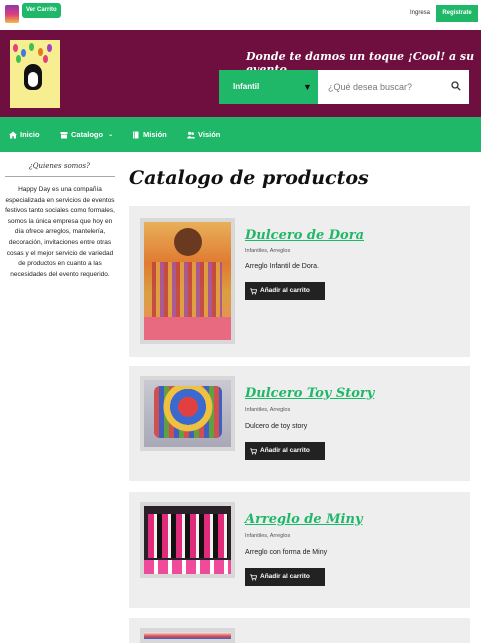 The height and width of the screenshot is (643, 481). Describe the element at coordinates (30, 134) in the screenshot. I see `nav-label-inicio: Inicio` at that location.